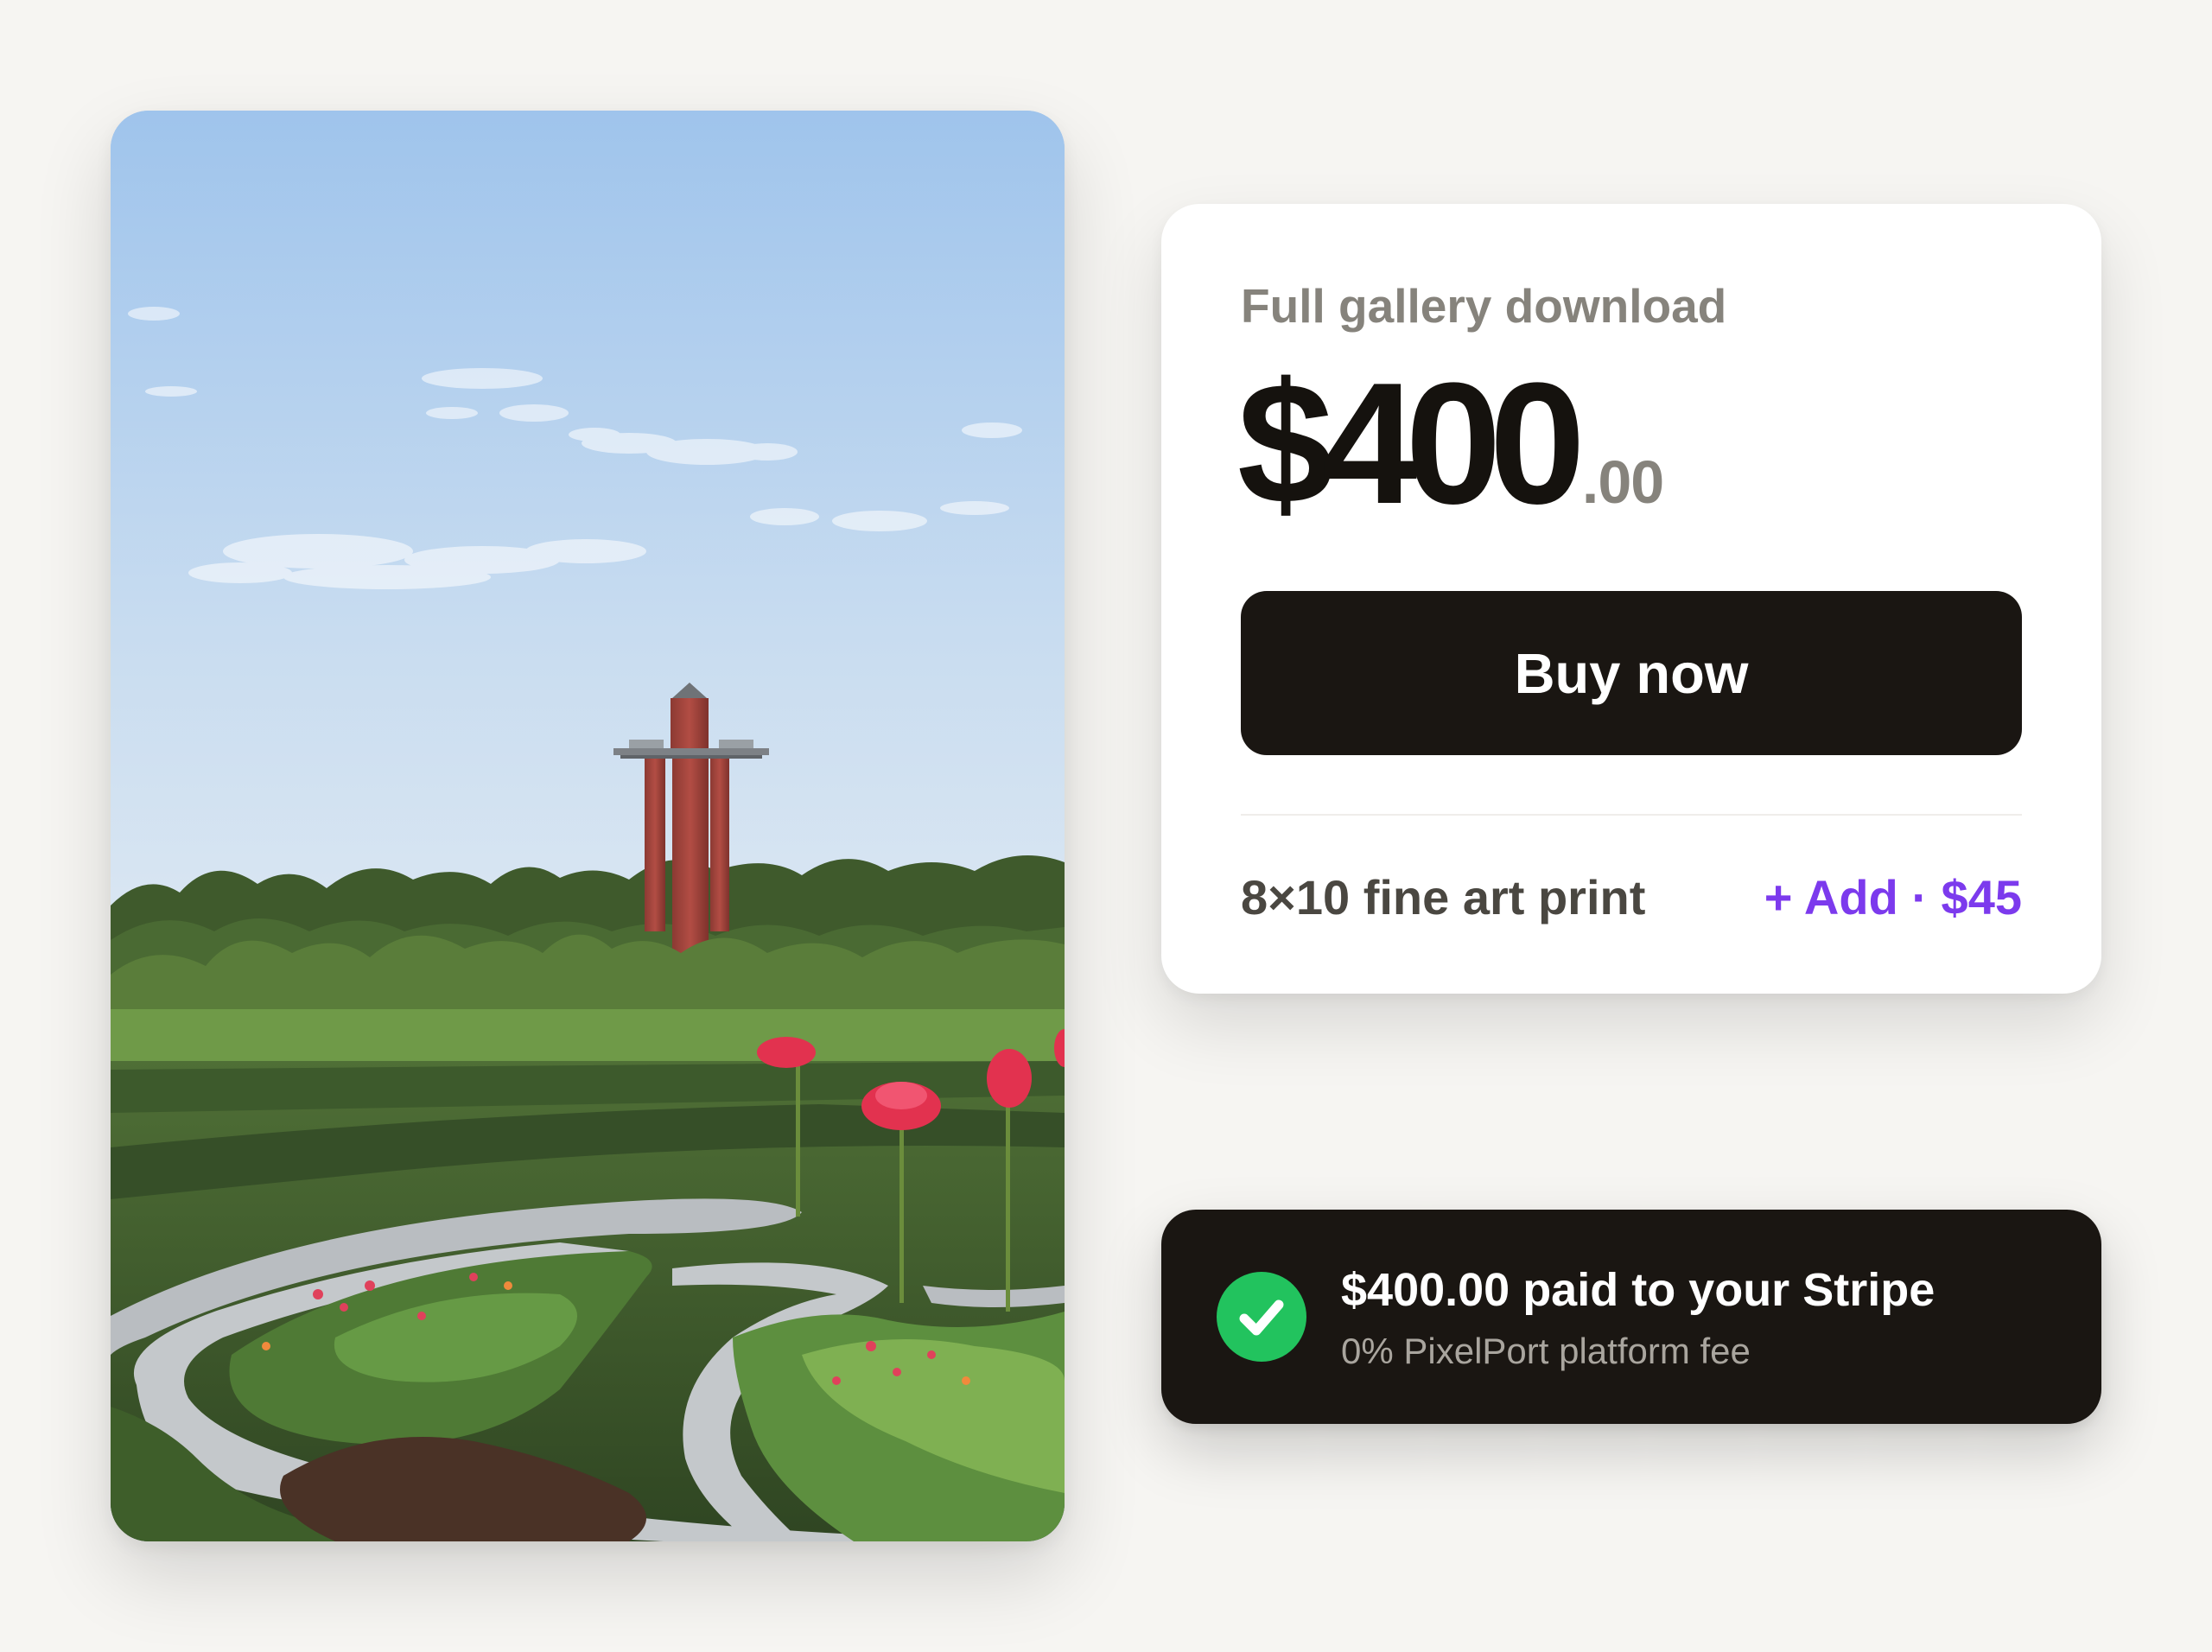  Describe the element at coordinates (1411, 444) in the screenshot. I see `price-amount: $400` at that location.